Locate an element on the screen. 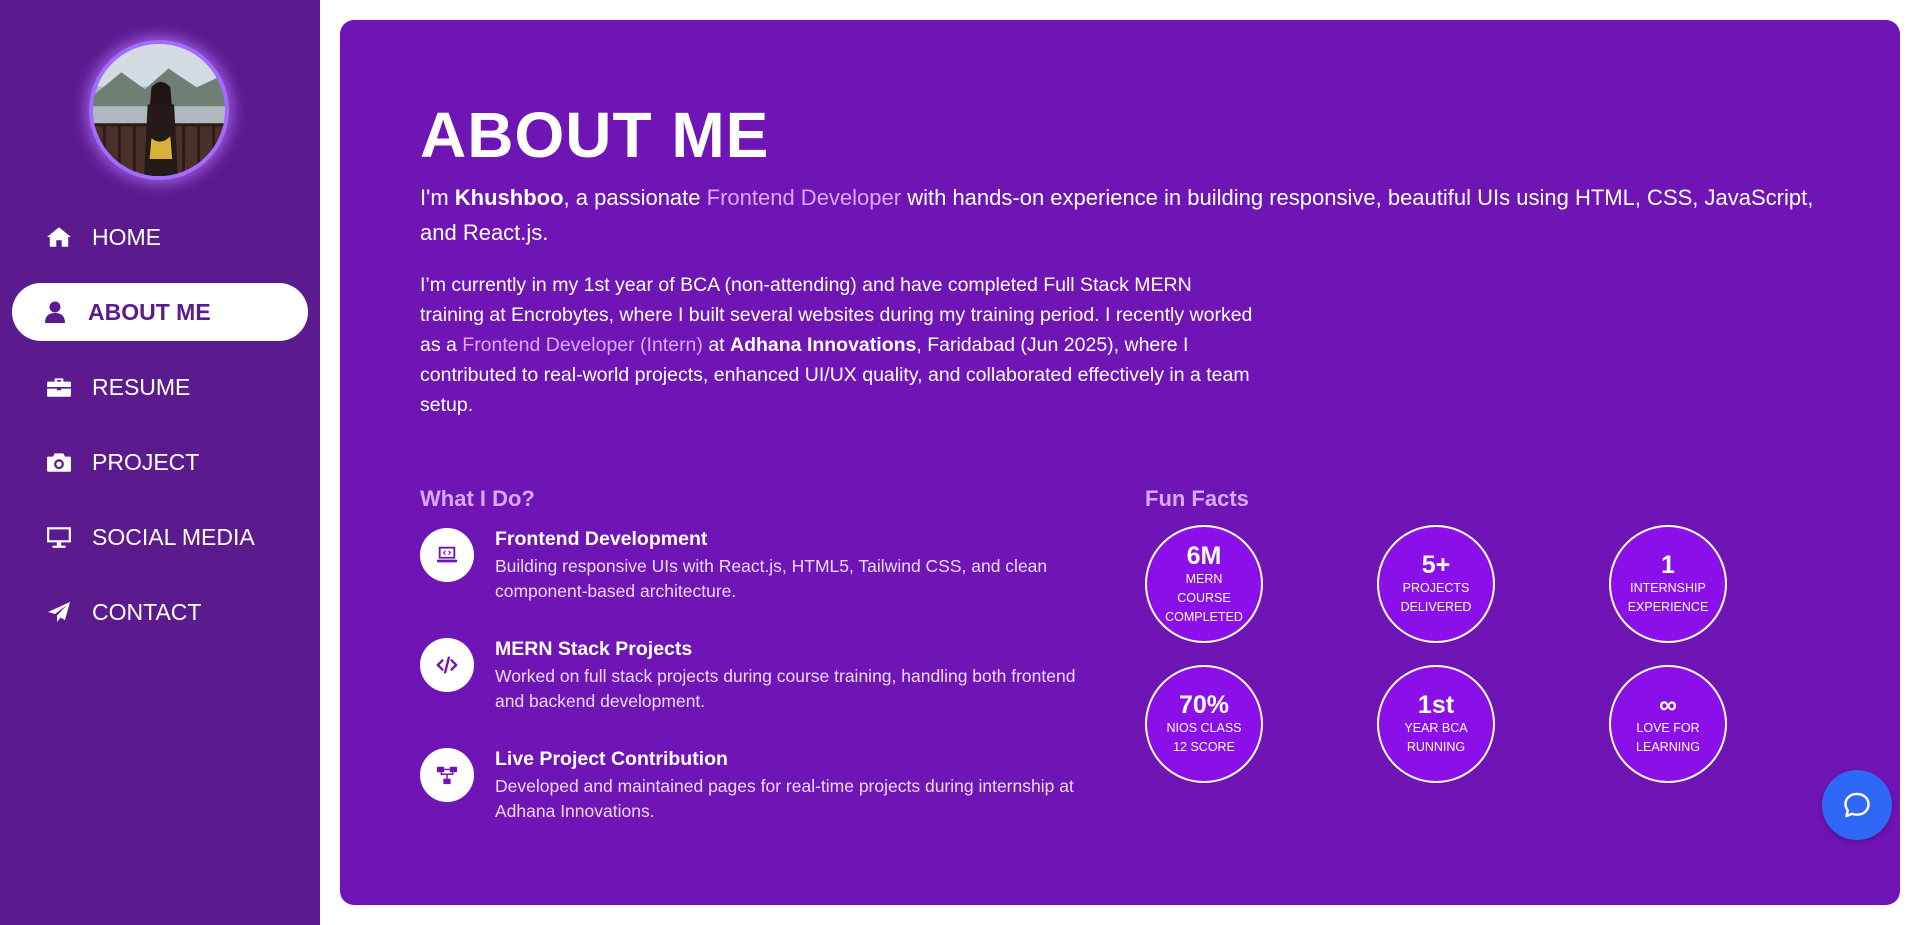 The image size is (1920, 925). nav-resume-label: RESUME is located at coordinates (141, 386).